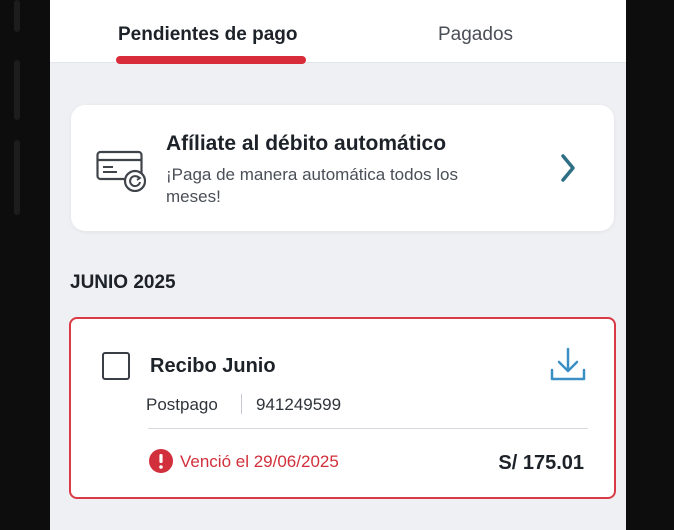  Describe the element at coordinates (241, 404) in the screenshot. I see `bill-info-separator` at that location.